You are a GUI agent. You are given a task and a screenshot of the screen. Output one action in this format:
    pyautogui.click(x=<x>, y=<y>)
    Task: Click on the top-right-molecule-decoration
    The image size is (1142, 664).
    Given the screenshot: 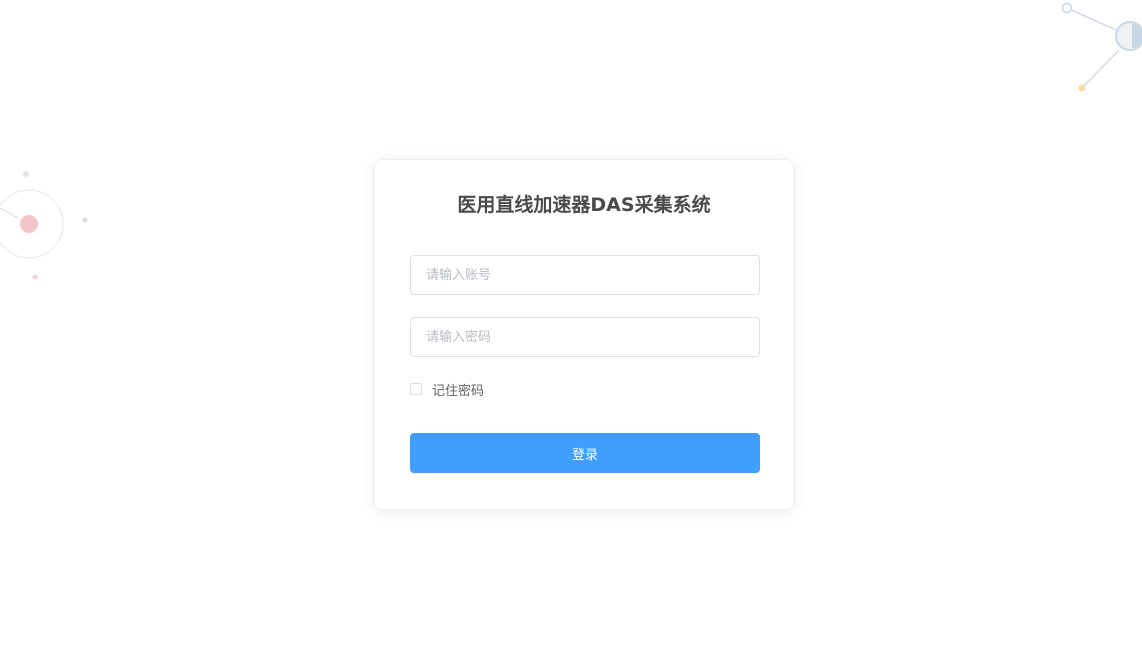 What is the action you would take?
    pyautogui.click(x=1101, y=47)
    